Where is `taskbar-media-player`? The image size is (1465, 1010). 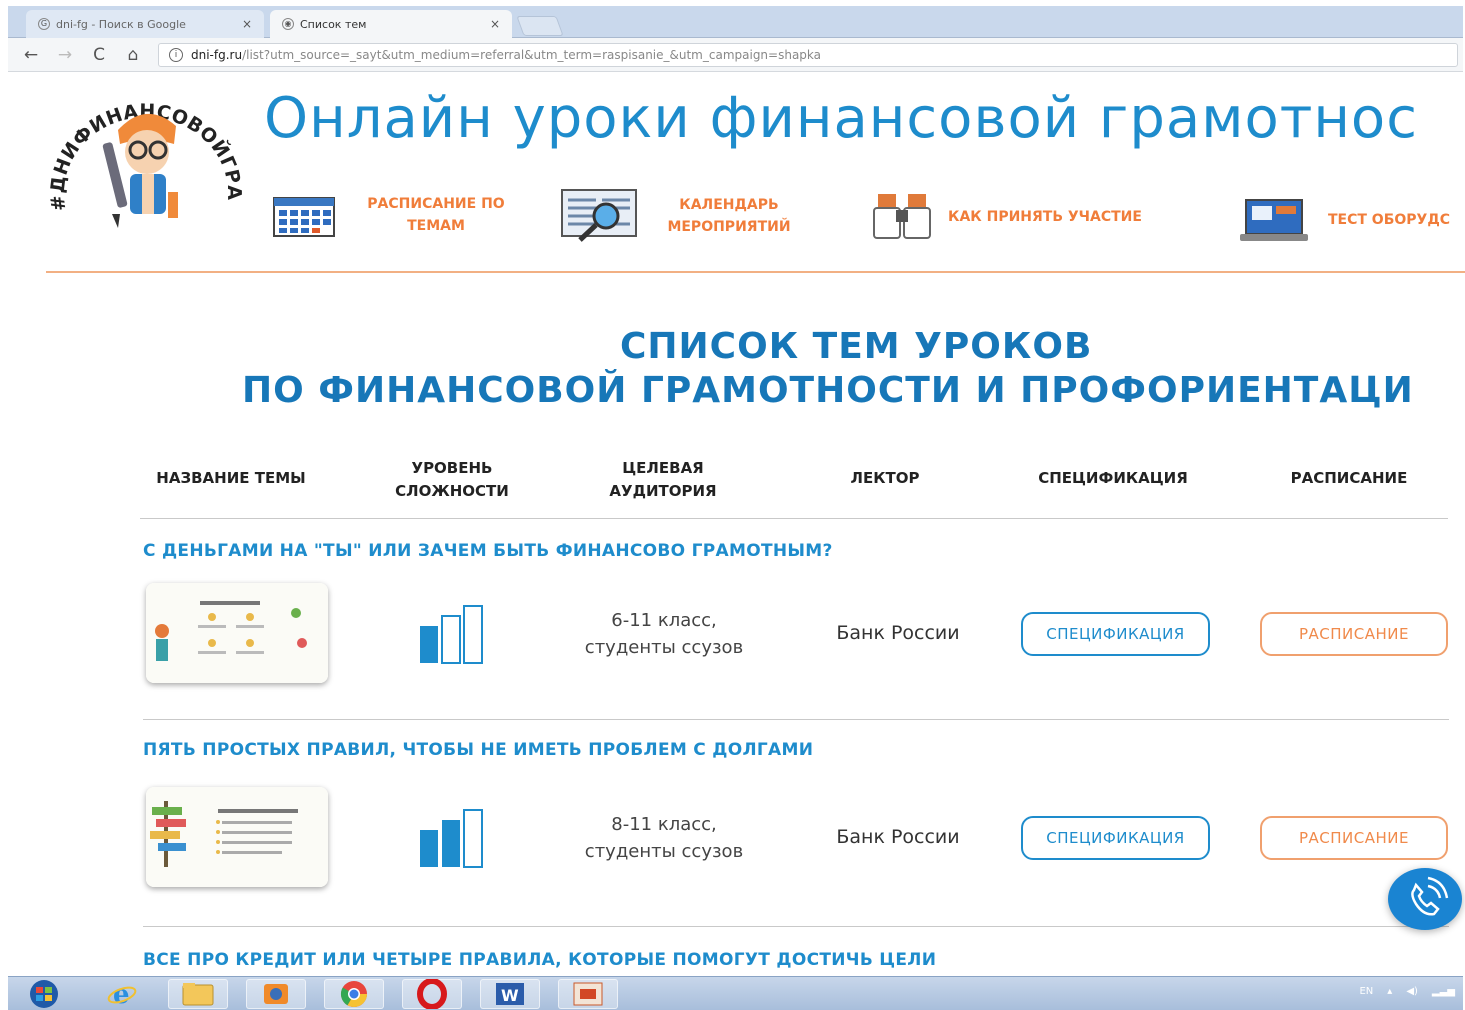 taskbar-media-player is located at coordinates (276, 994).